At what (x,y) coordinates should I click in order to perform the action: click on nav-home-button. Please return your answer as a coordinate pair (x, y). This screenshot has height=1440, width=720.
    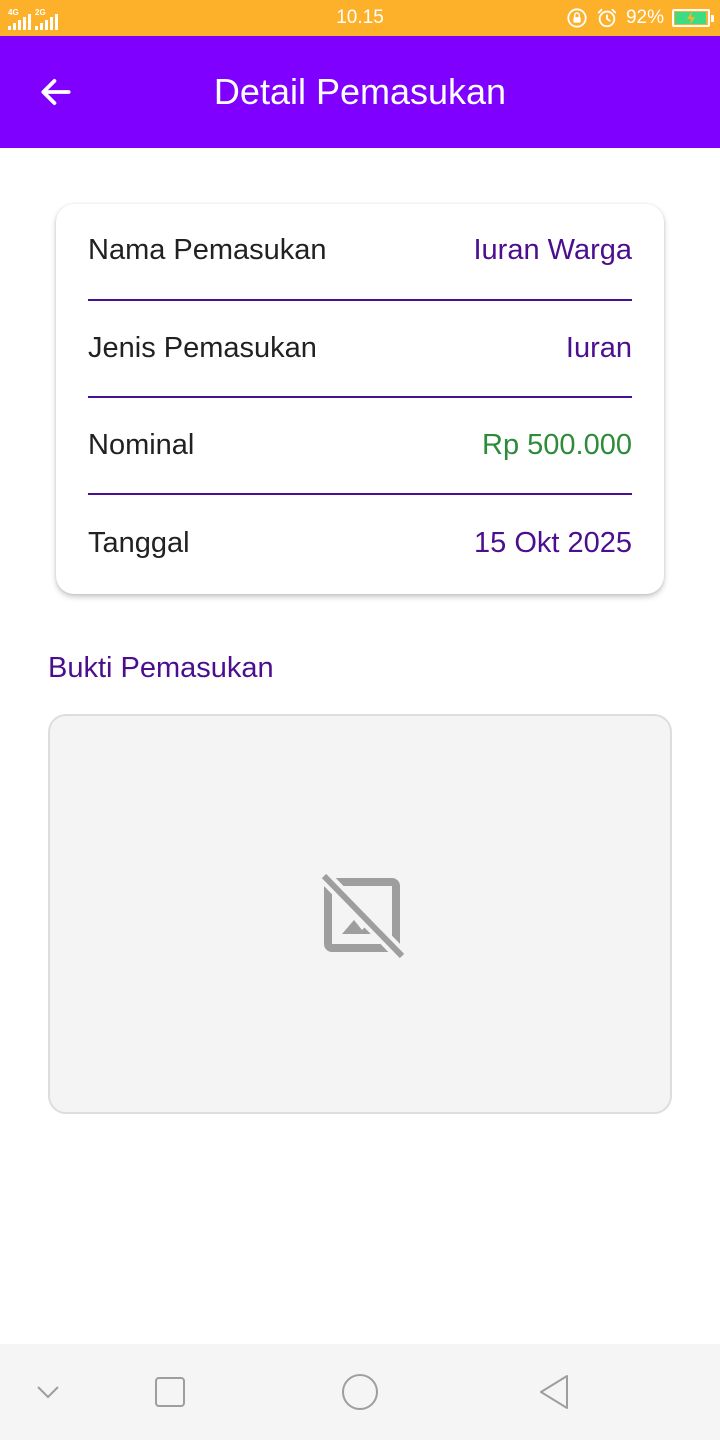
    Looking at the image, I should click on (360, 1392).